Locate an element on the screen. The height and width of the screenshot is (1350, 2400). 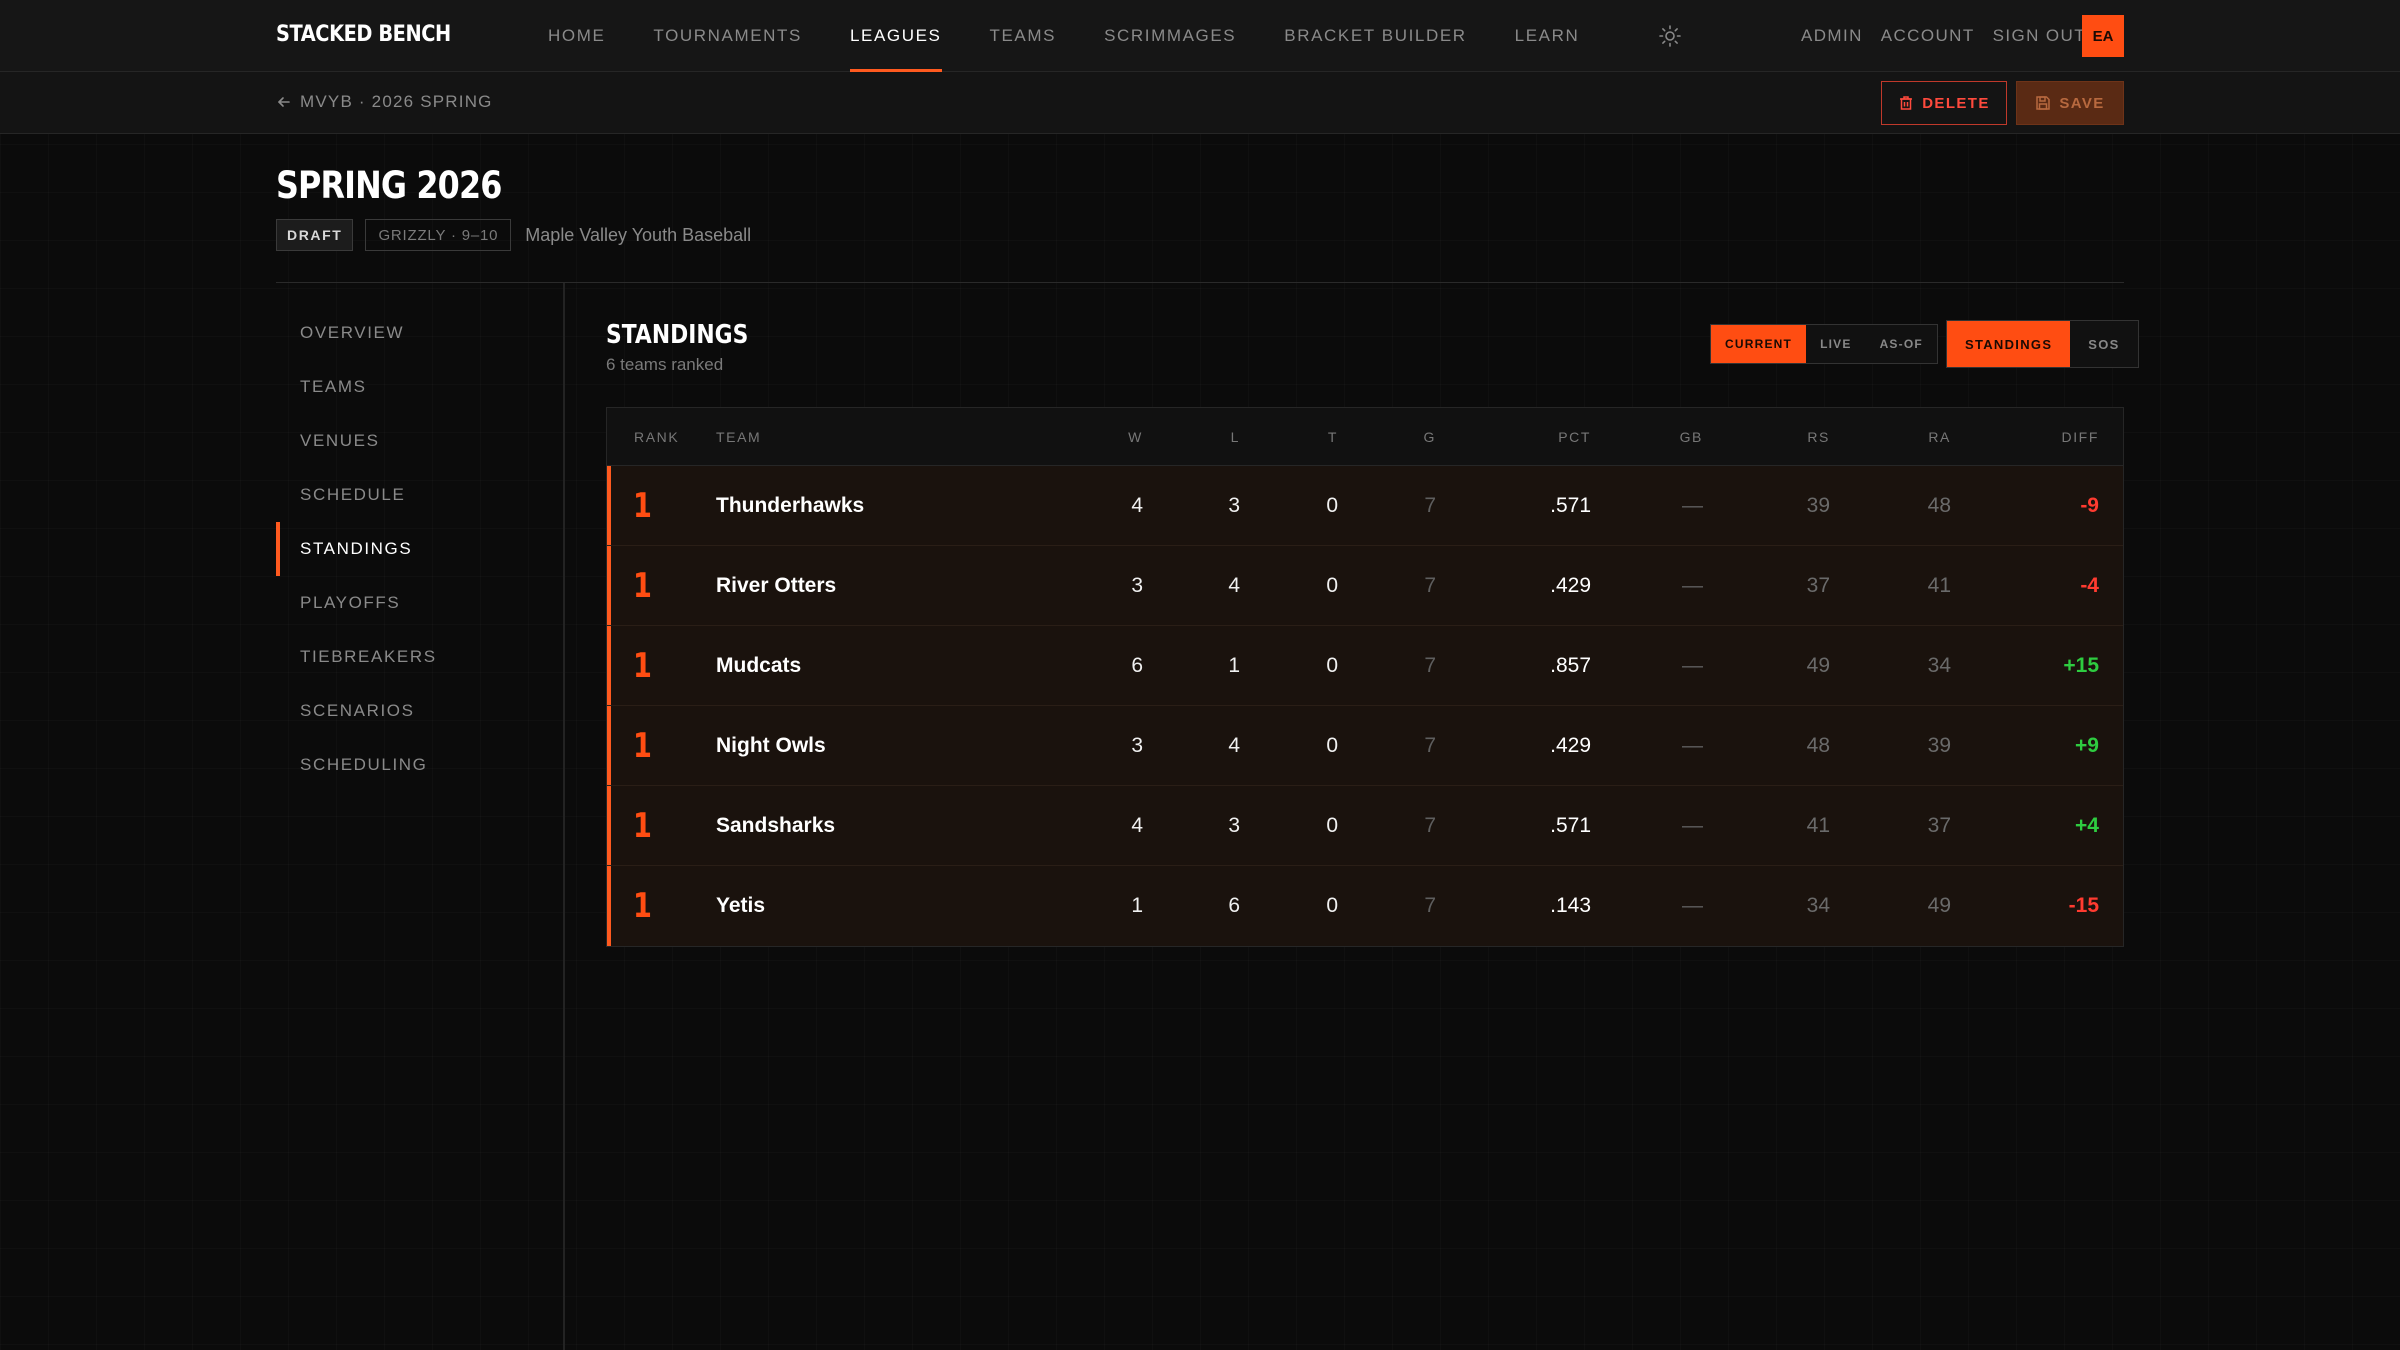
runs-allowed-cell: 48 is located at coordinates (1939, 505).